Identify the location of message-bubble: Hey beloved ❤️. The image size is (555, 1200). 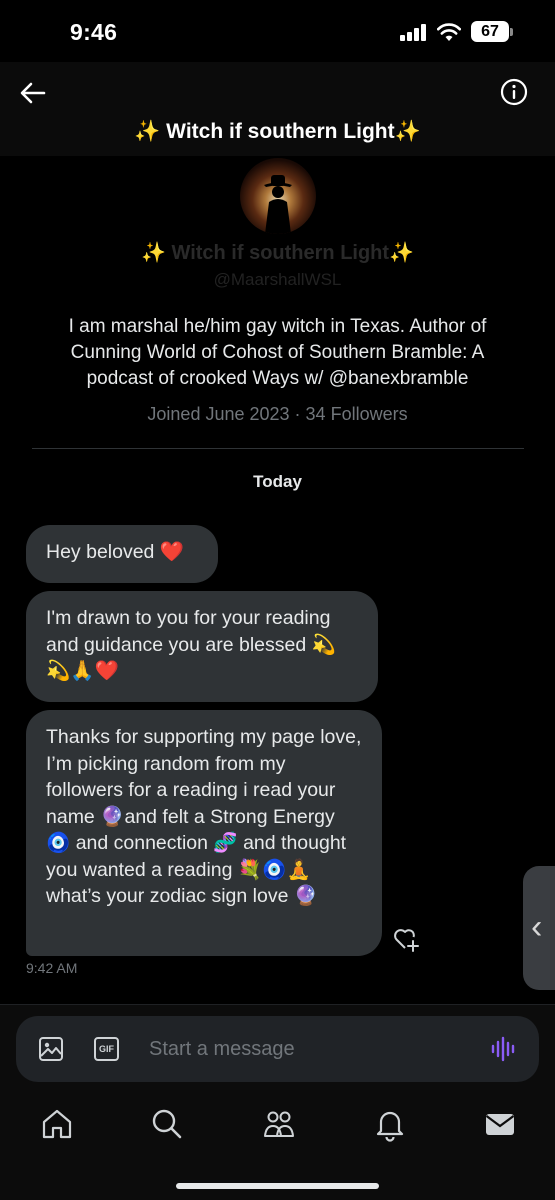
(122, 554).